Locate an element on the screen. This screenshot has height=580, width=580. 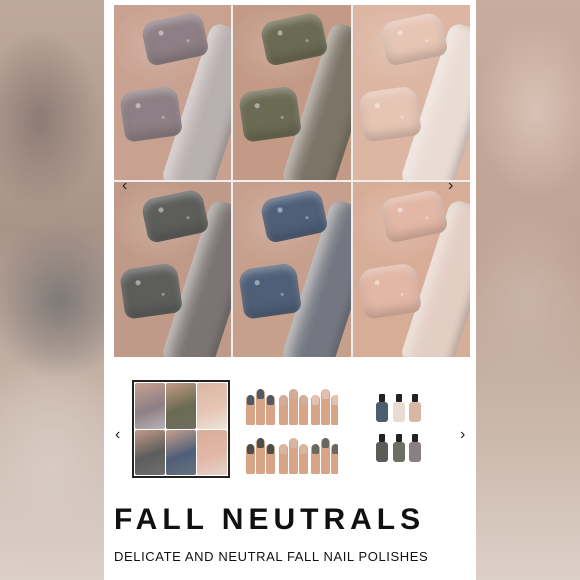
swatch-nude-shimmer is located at coordinates (411, 92).